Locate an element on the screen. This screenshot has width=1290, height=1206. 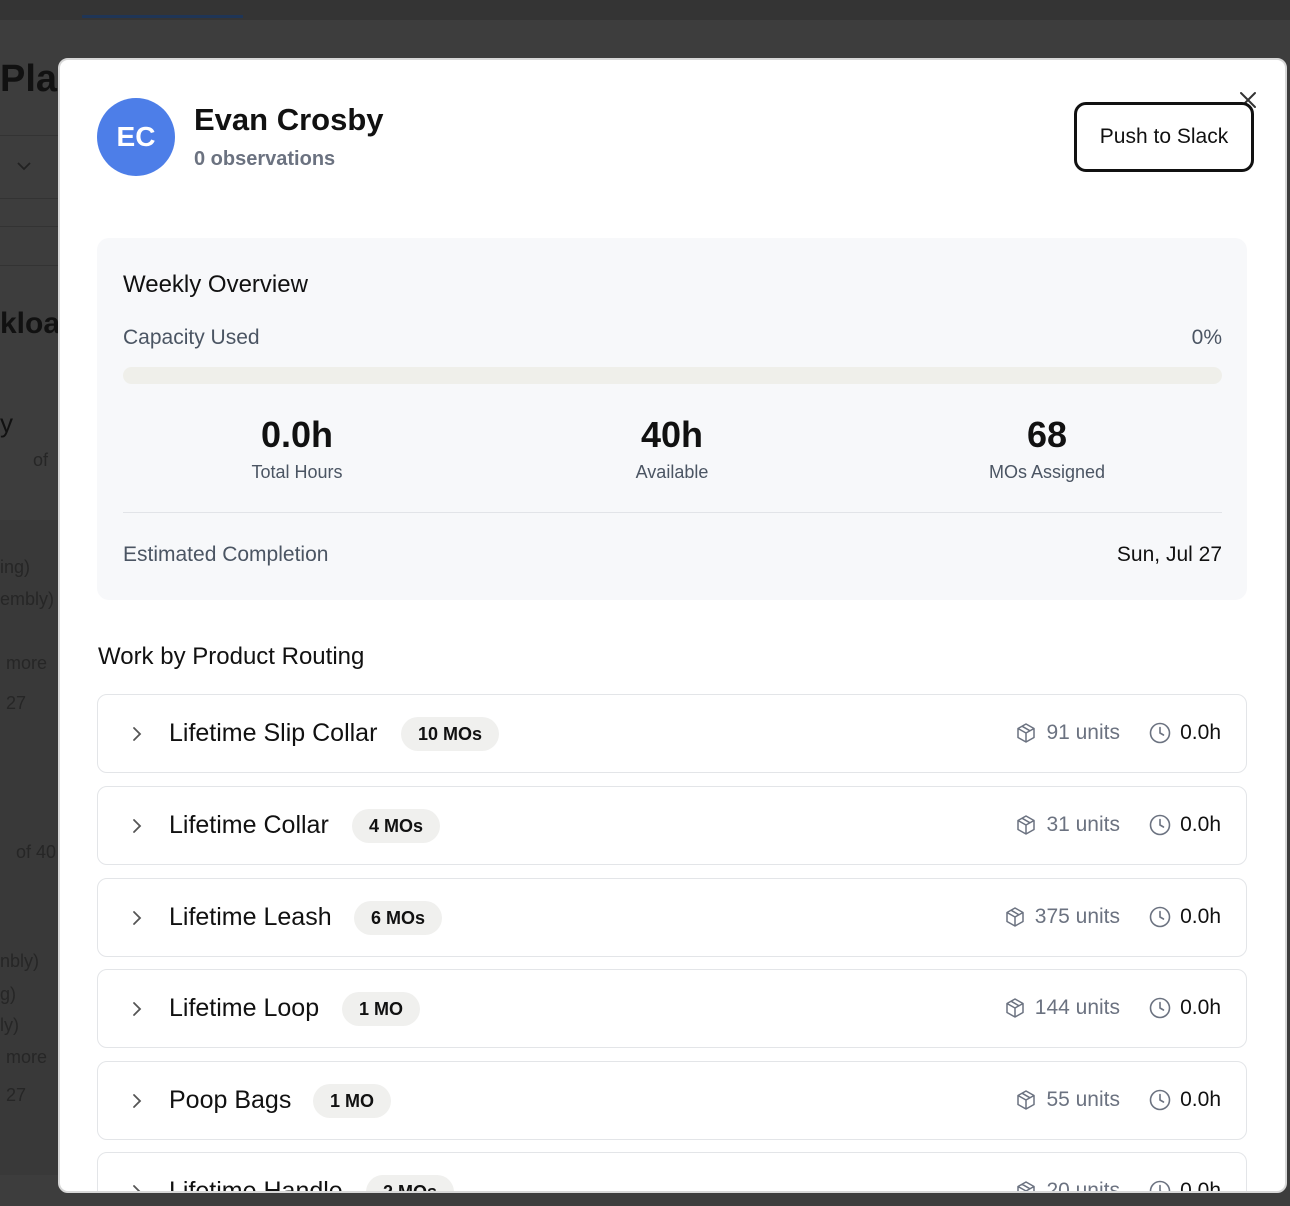
routing-units: 91 units is located at coordinates (1067, 733).